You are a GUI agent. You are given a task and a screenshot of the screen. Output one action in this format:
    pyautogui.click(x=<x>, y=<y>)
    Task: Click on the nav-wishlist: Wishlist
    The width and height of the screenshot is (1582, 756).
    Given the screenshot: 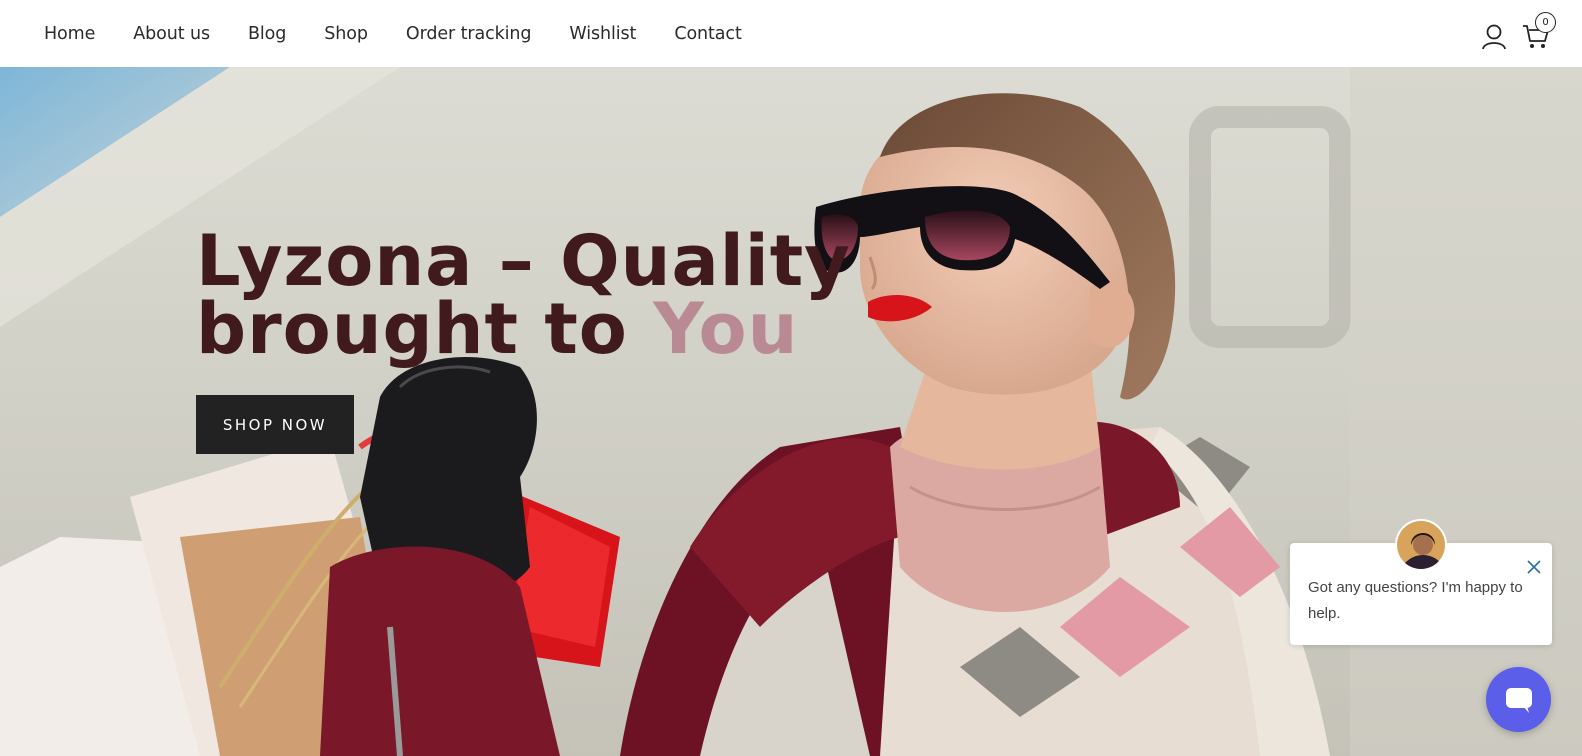 What is the action you would take?
    pyautogui.click(x=602, y=34)
    